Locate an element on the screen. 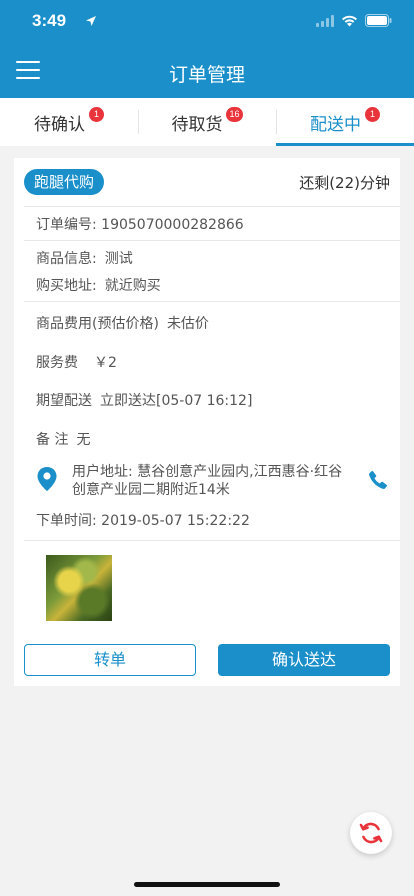 The width and height of the screenshot is (414, 896). remark-label: 备 注 is located at coordinates (52, 440).